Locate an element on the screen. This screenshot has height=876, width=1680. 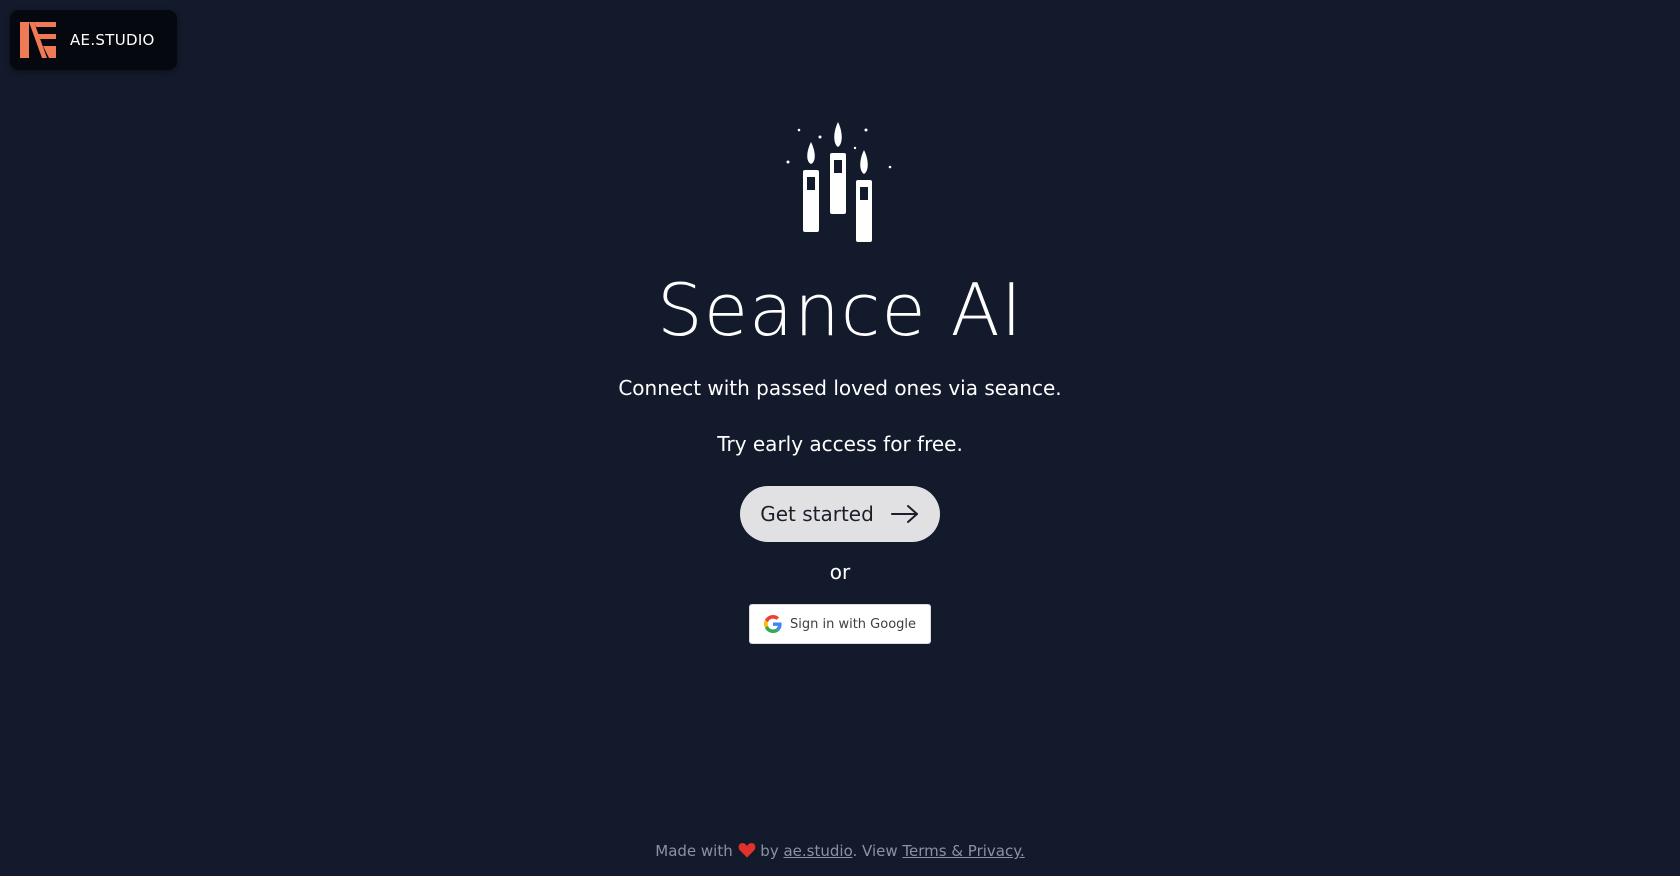
google-sign-in-button: Sign in with Google is located at coordinates (840, 624).